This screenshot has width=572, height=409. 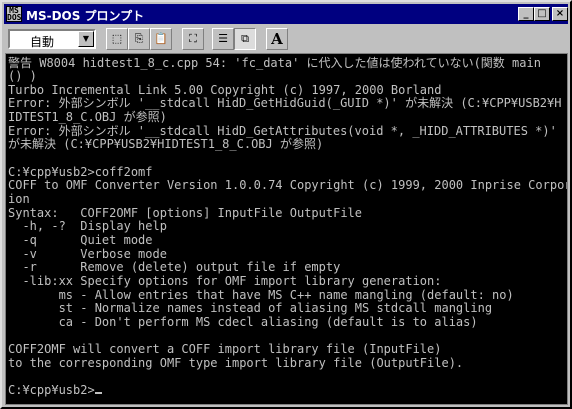 What do you see at coordinates (193, 39) in the screenshot?
I see `fullscreen-tool-icon: ⛶` at bounding box center [193, 39].